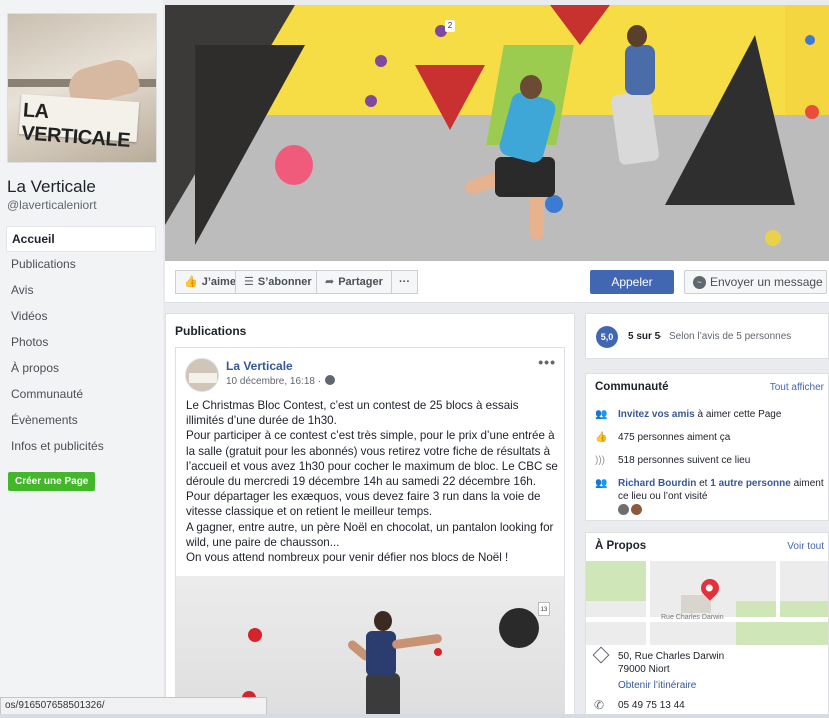 This screenshot has width=829, height=718. Describe the element at coordinates (381, 653) in the screenshot. I see `climber-torso` at that location.